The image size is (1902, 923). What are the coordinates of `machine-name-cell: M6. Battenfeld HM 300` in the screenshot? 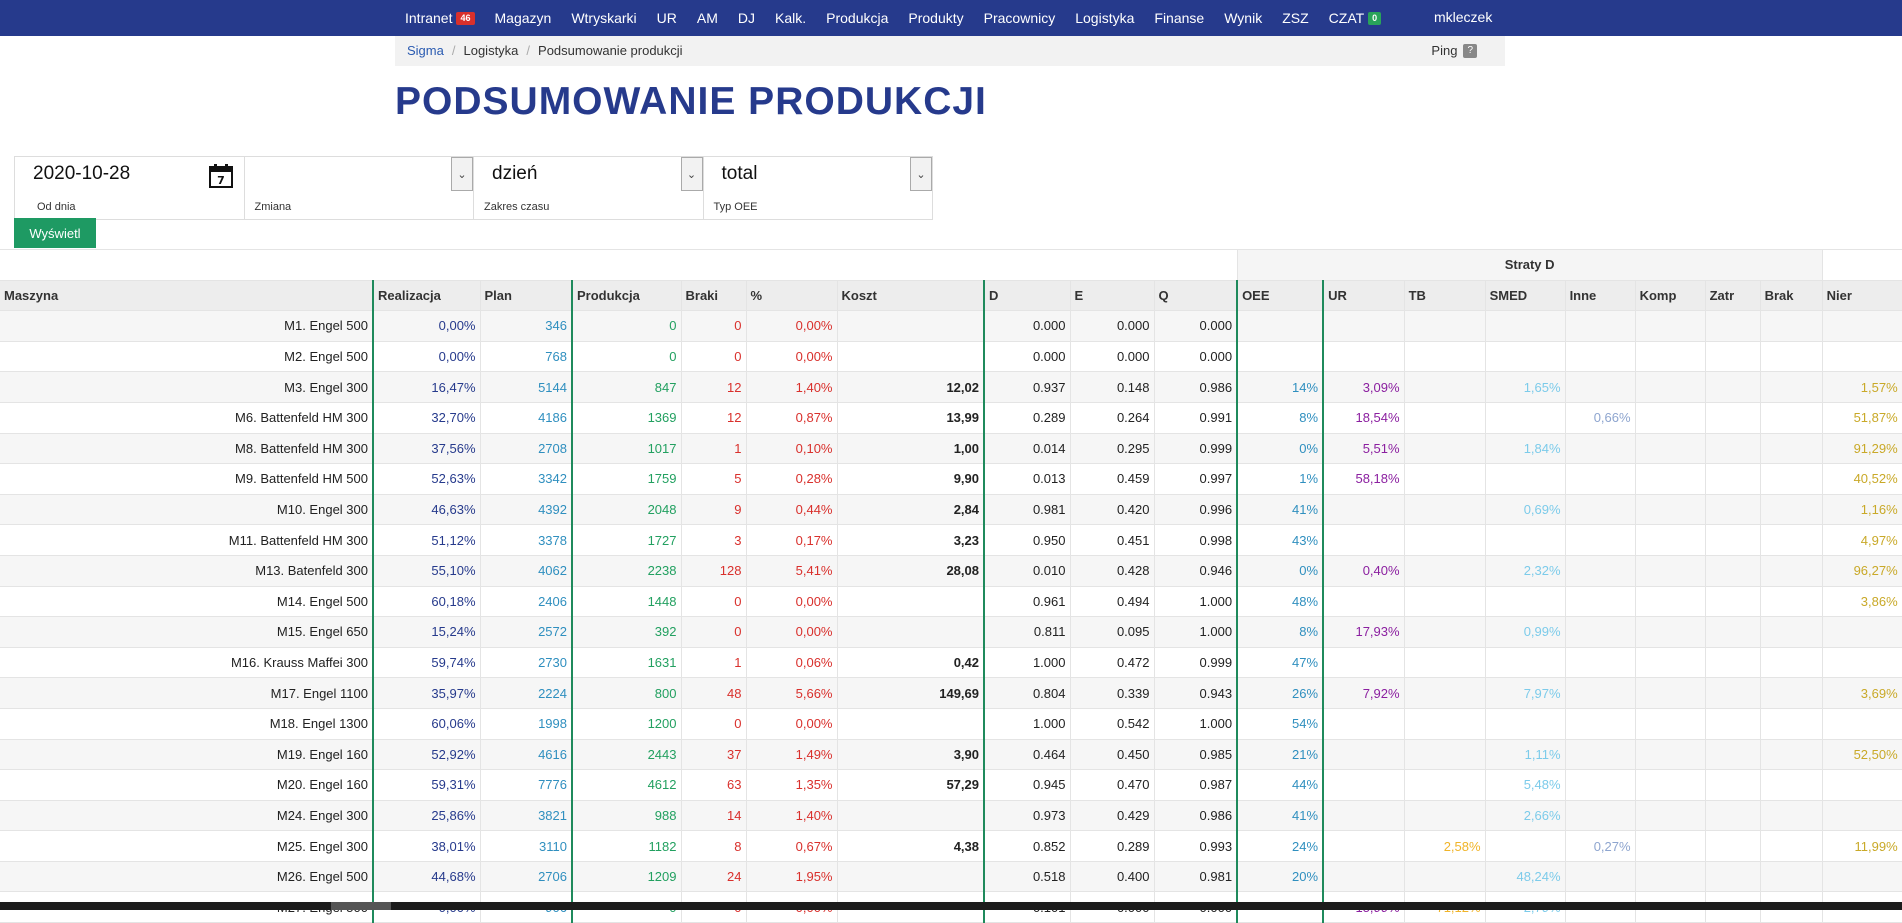 It's located at (187, 418).